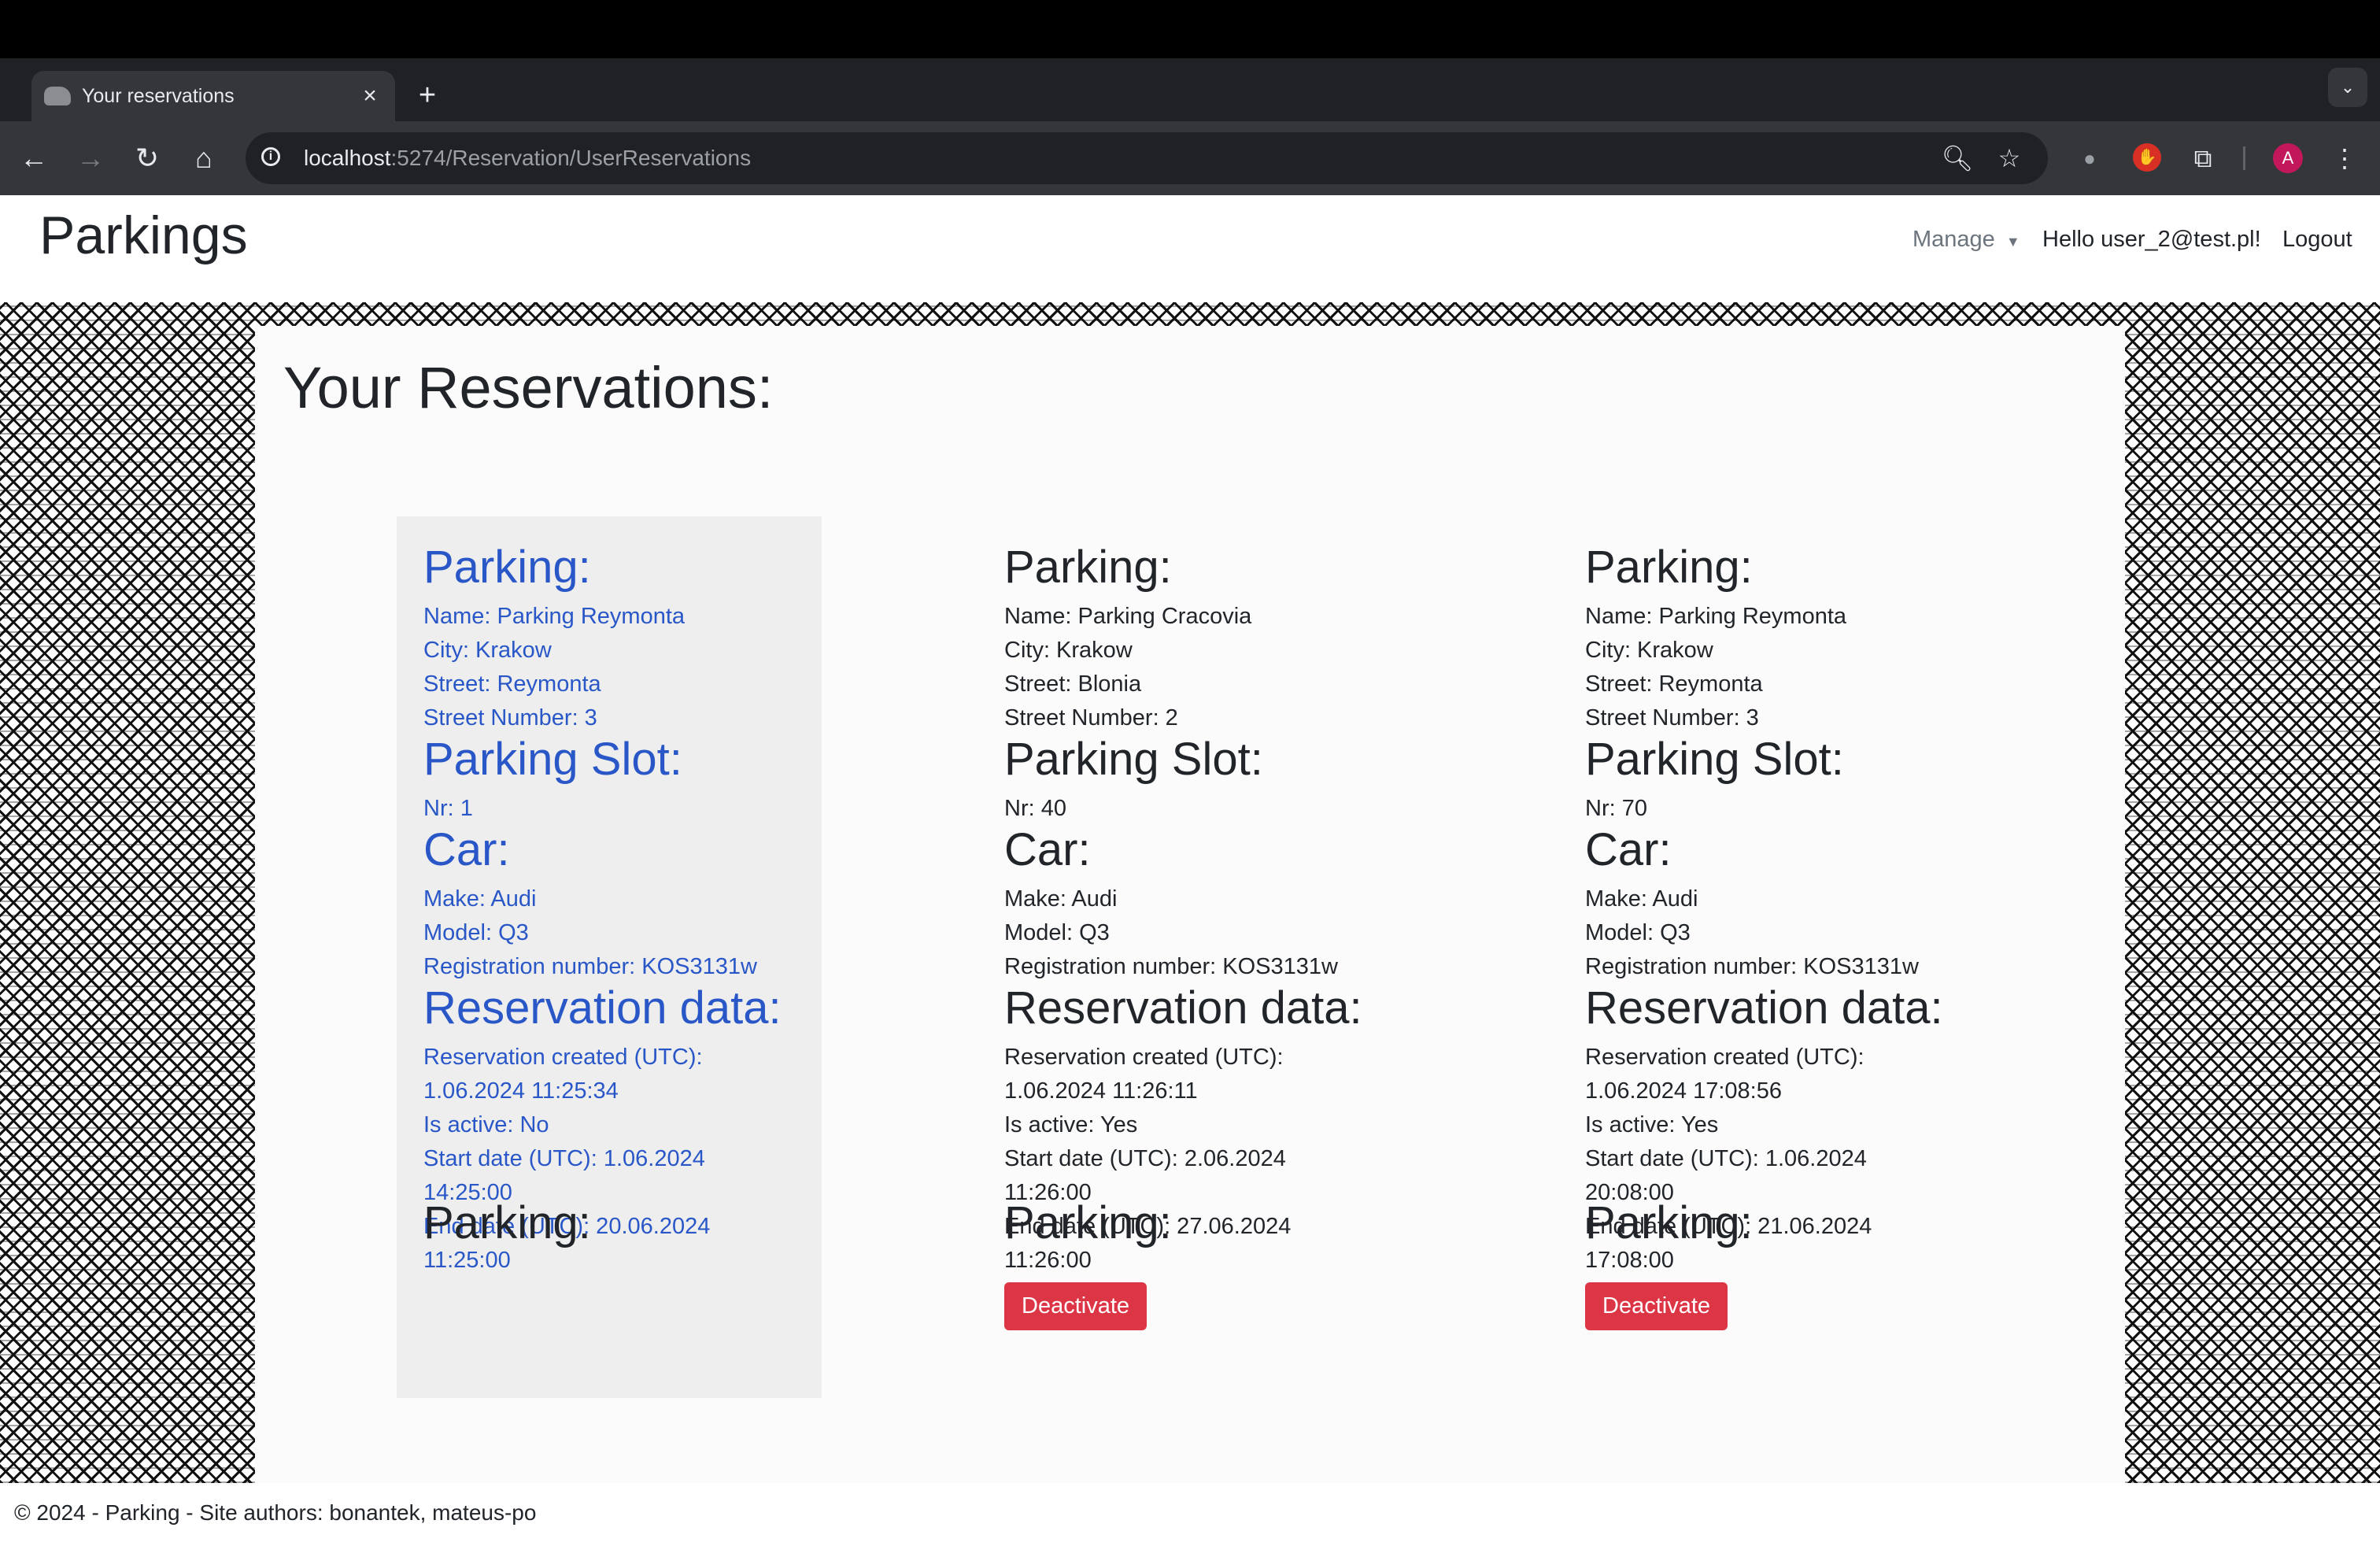 The image size is (2380, 1546). Describe the element at coordinates (2317, 240) in the screenshot. I see `logout-button: Logout` at that location.